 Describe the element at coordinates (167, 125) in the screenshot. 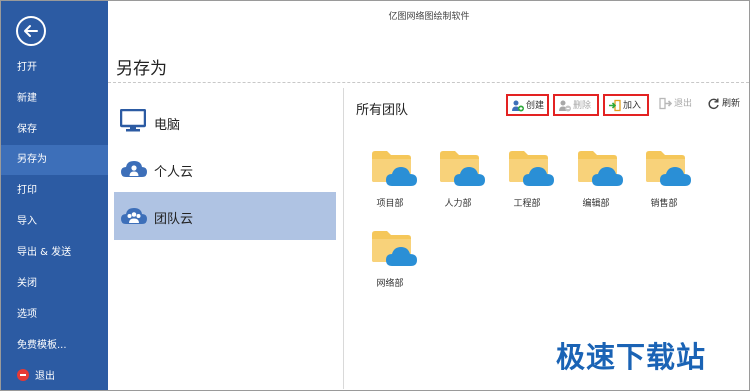

I see `location-label: 电脑` at that location.